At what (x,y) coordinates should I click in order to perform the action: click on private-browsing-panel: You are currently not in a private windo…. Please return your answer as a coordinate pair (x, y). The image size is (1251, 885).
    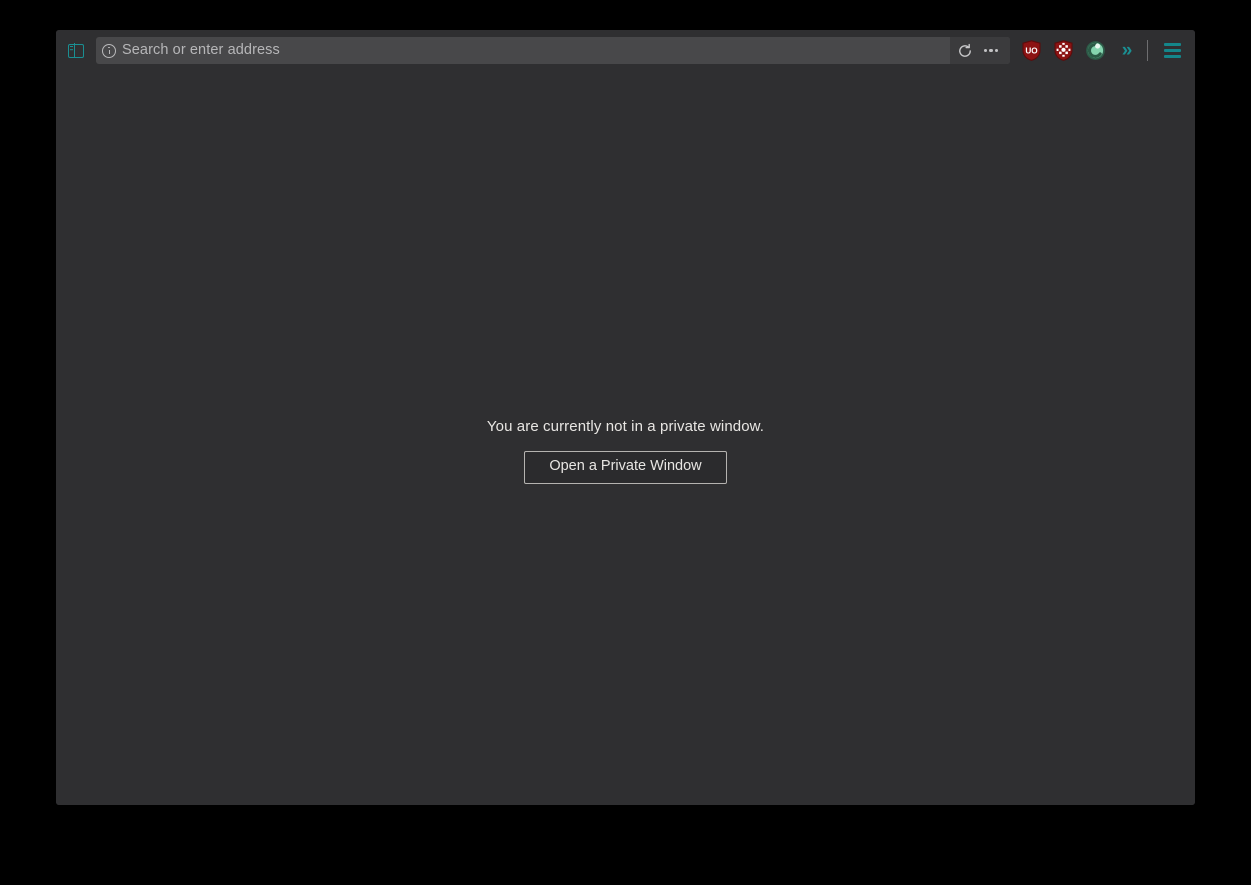
    Looking at the image, I should click on (625, 451).